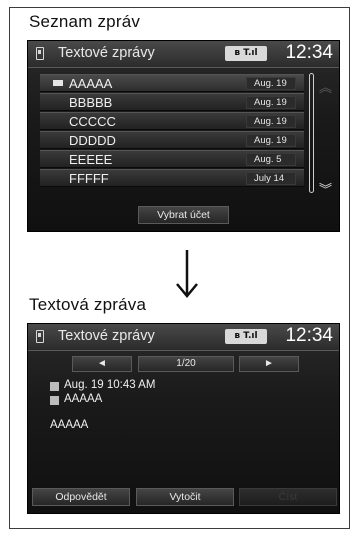 The width and height of the screenshot is (359, 537). I want to click on call-button: Vytočit, so click(185, 497).